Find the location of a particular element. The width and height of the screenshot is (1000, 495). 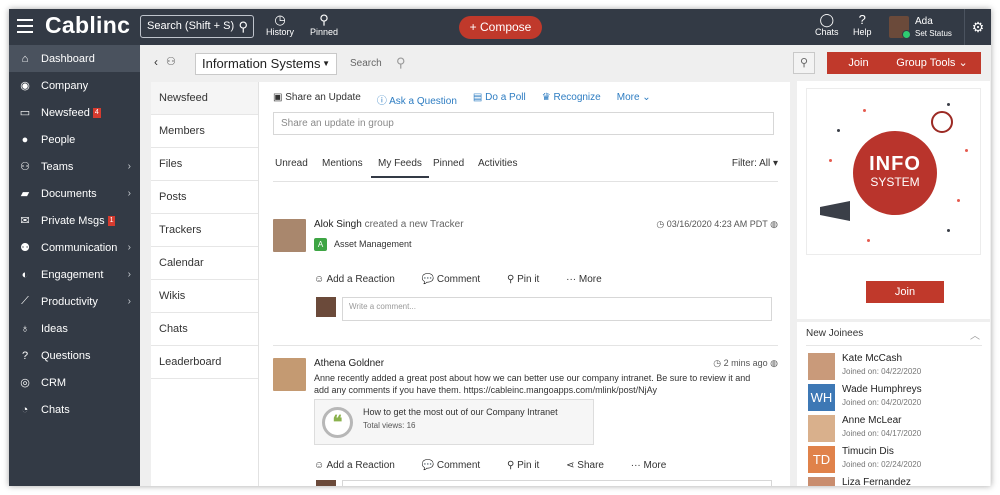

back-chevron-icon: ‹ is located at coordinates (156, 62).